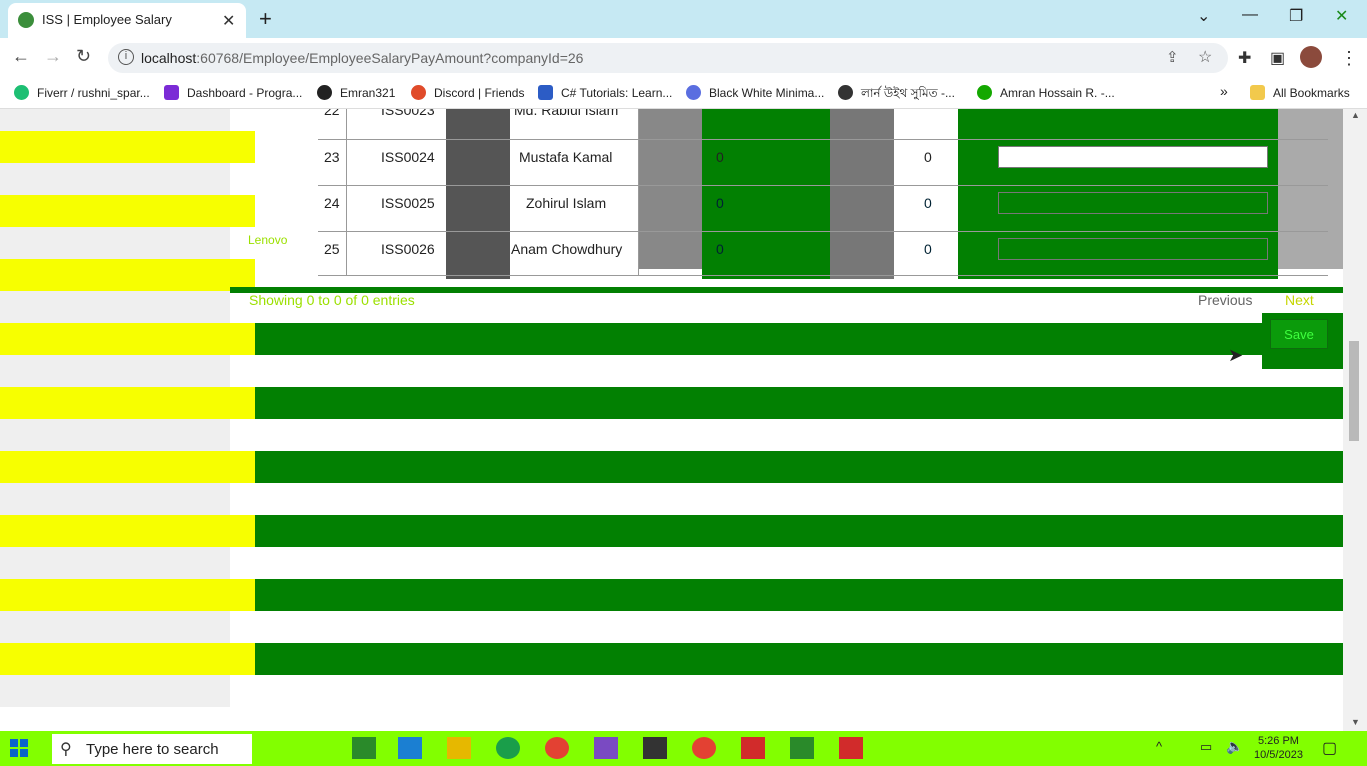 Image resolution: width=1367 pixels, height=766 pixels. Describe the element at coordinates (1203, 16) in the screenshot. I see `tab-search-chevron-icon: ⌄` at that location.